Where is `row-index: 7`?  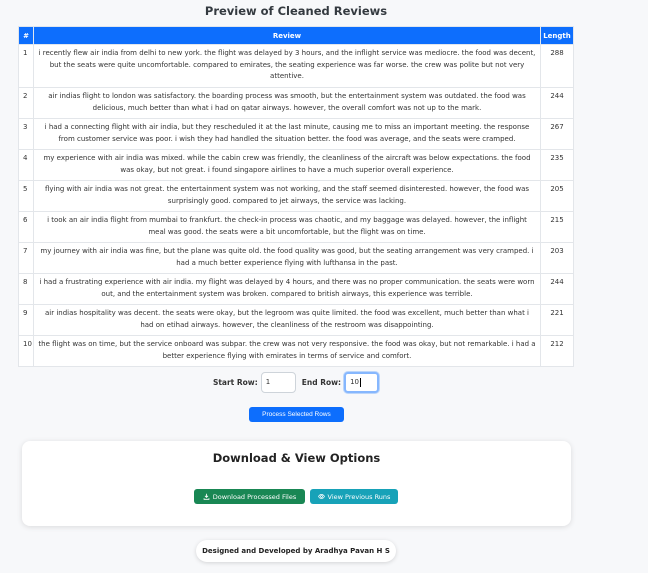
row-index: 7 is located at coordinates (26, 258).